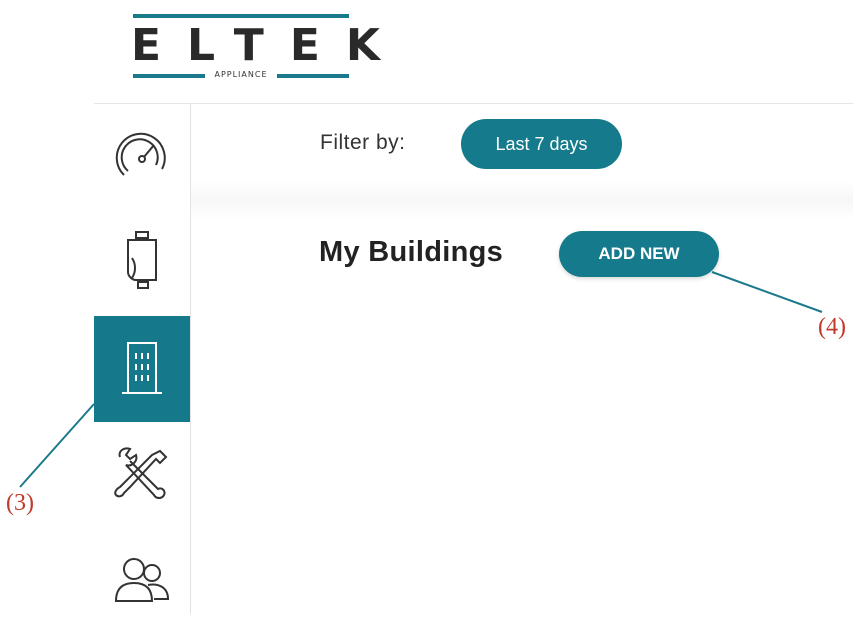 Image resolution: width=853 pixels, height=634 pixels. I want to click on logo-bottom-bar-right, so click(313, 76).